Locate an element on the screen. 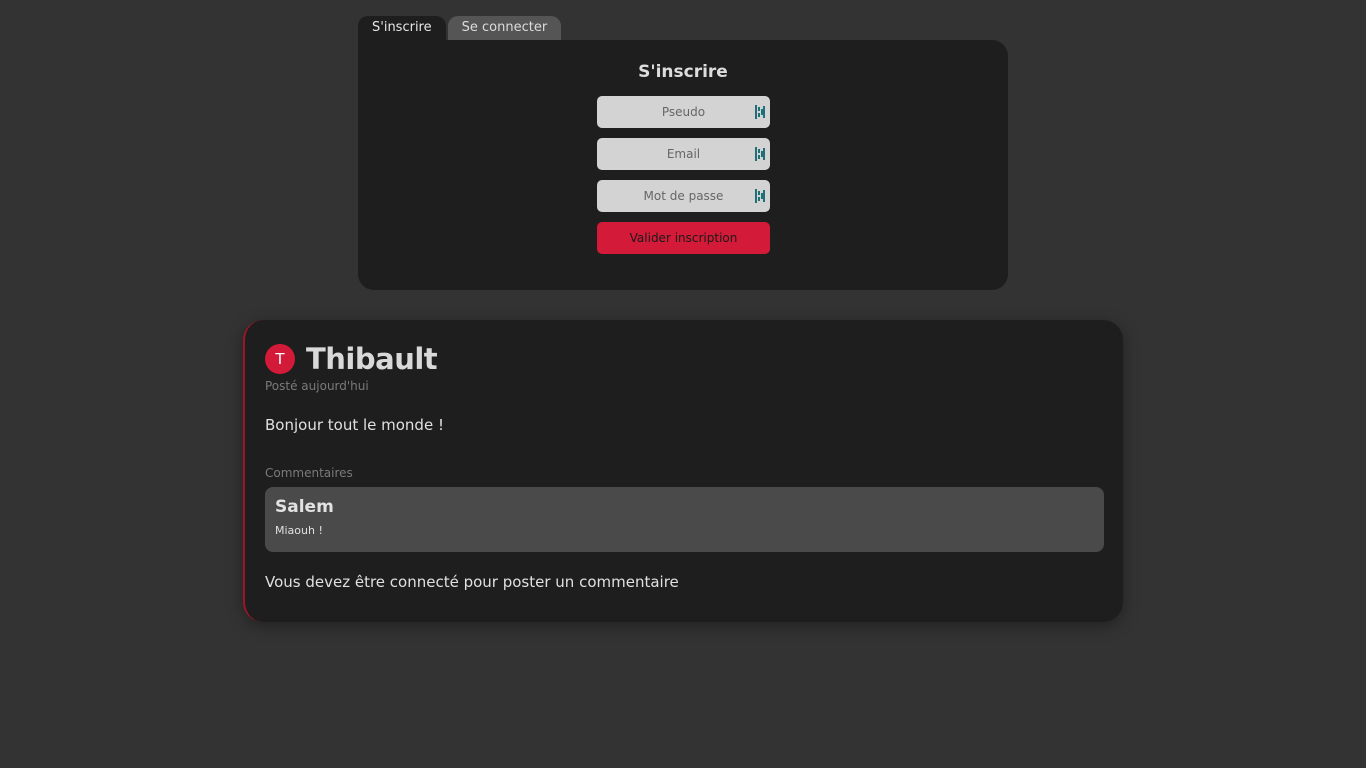  pseudo-field is located at coordinates (683, 112).